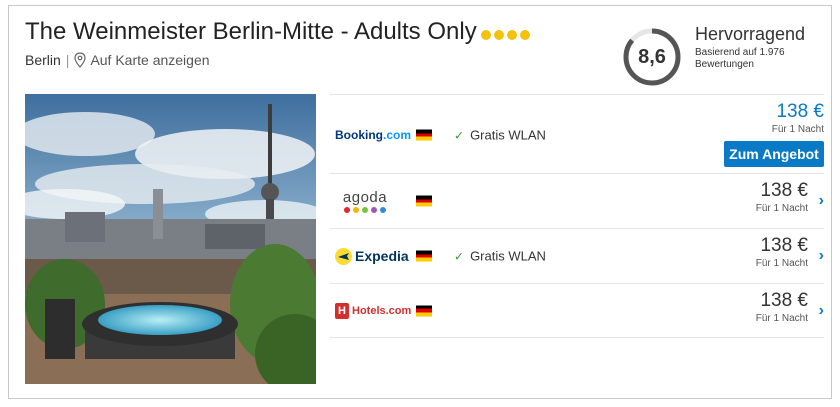 This screenshot has height=407, width=840. I want to click on location-row: Berlin | Auf Karte anzeigen, so click(117, 60).